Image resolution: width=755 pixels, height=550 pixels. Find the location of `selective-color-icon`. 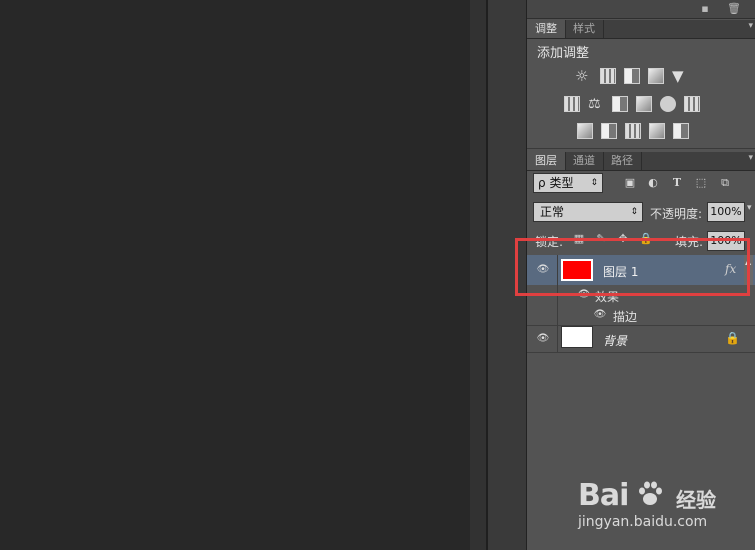

selective-color-icon is located at coordinates (657, 131).